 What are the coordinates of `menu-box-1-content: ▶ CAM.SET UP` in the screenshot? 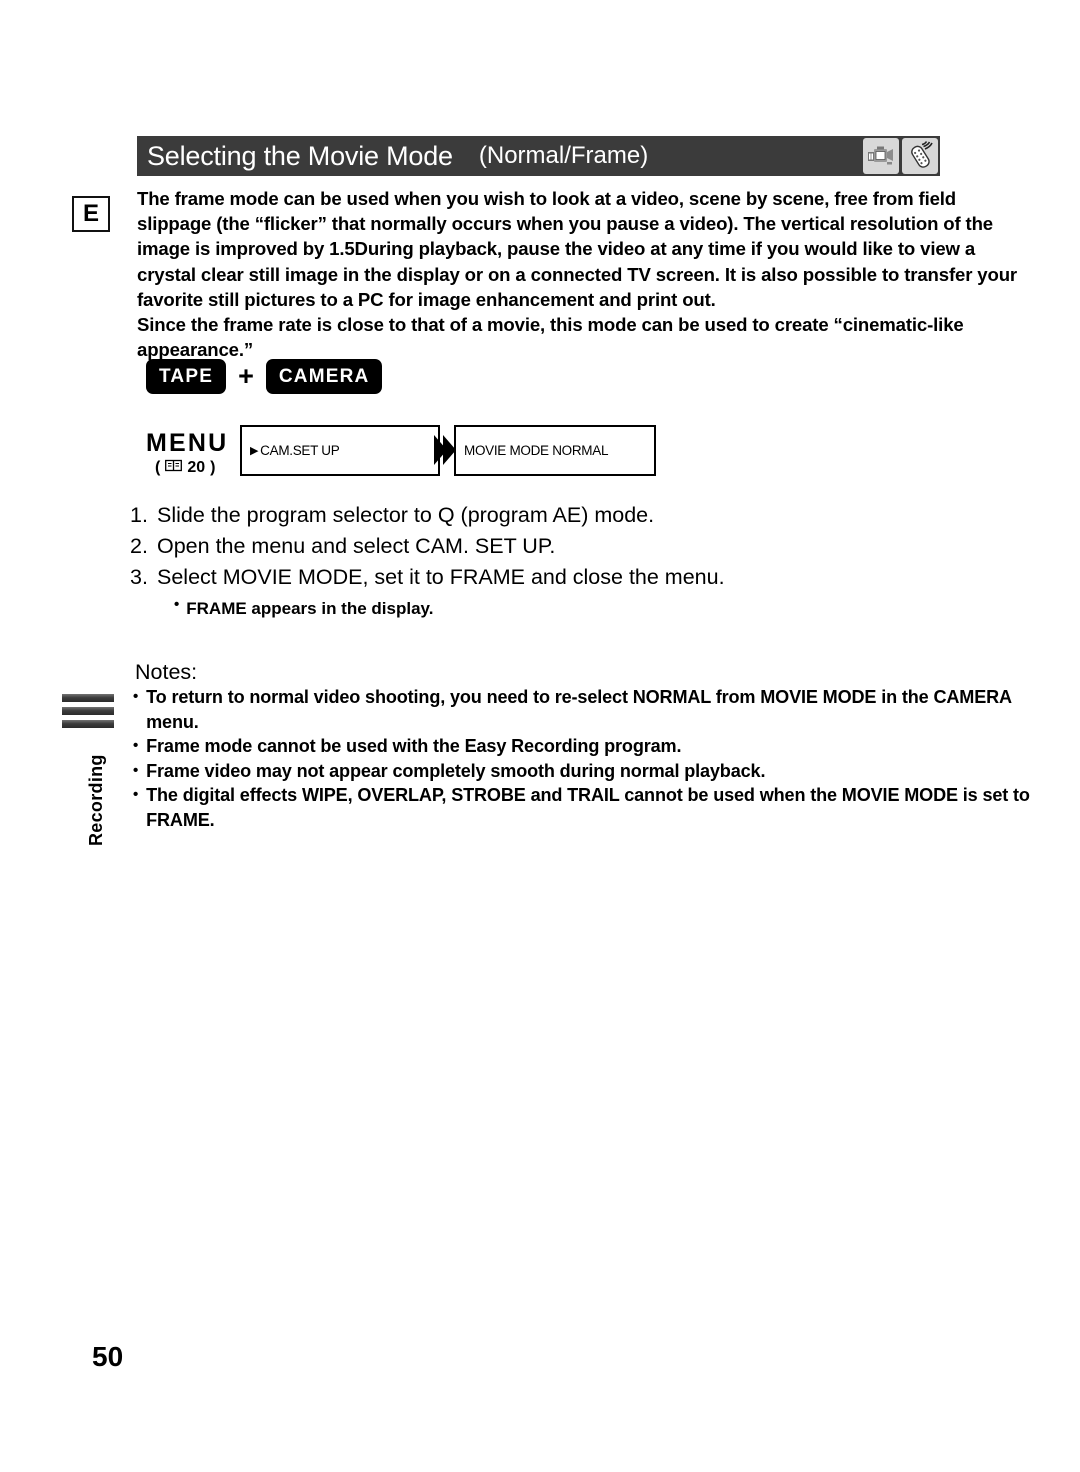 It's located at (295, 450).